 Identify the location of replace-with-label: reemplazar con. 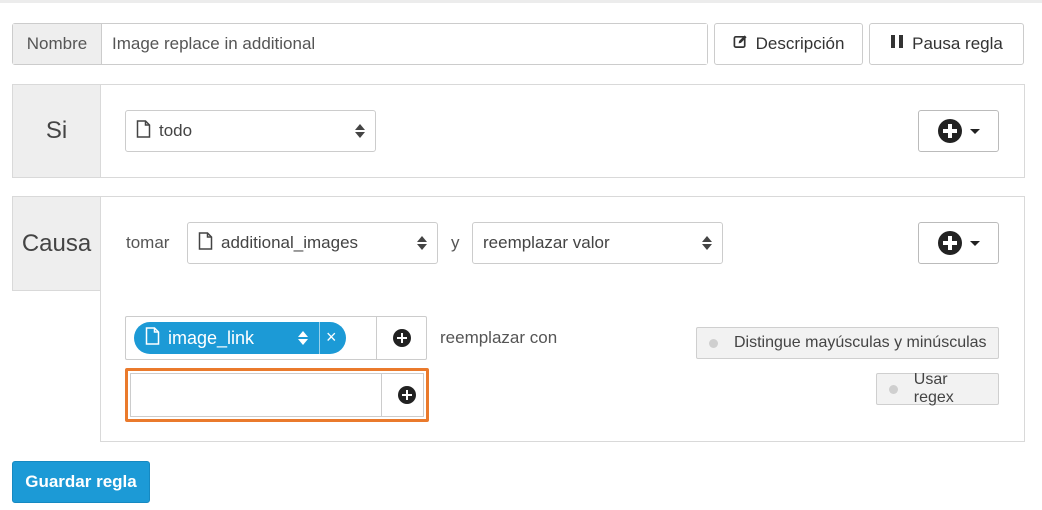
(499, 337).